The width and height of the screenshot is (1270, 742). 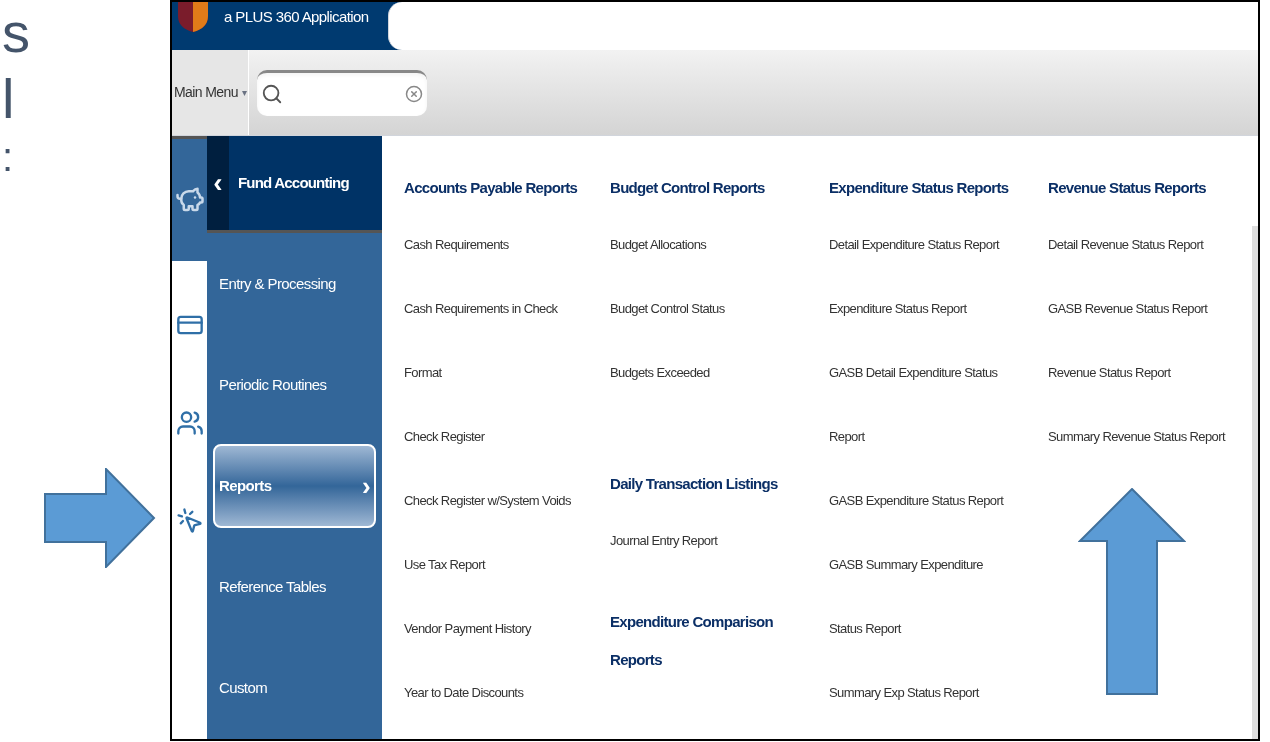 What do you see at coordinates (1128, 309) in the screenshot?
I see `report-link: GASB Revenue Status Report` at bounding box center [1128, 309].